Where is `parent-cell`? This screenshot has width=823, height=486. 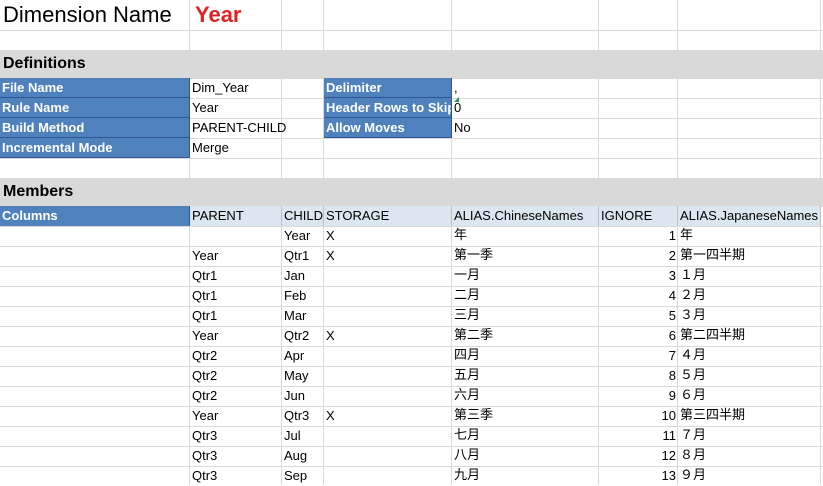
parent-cell is located at coordinates (236, 236).